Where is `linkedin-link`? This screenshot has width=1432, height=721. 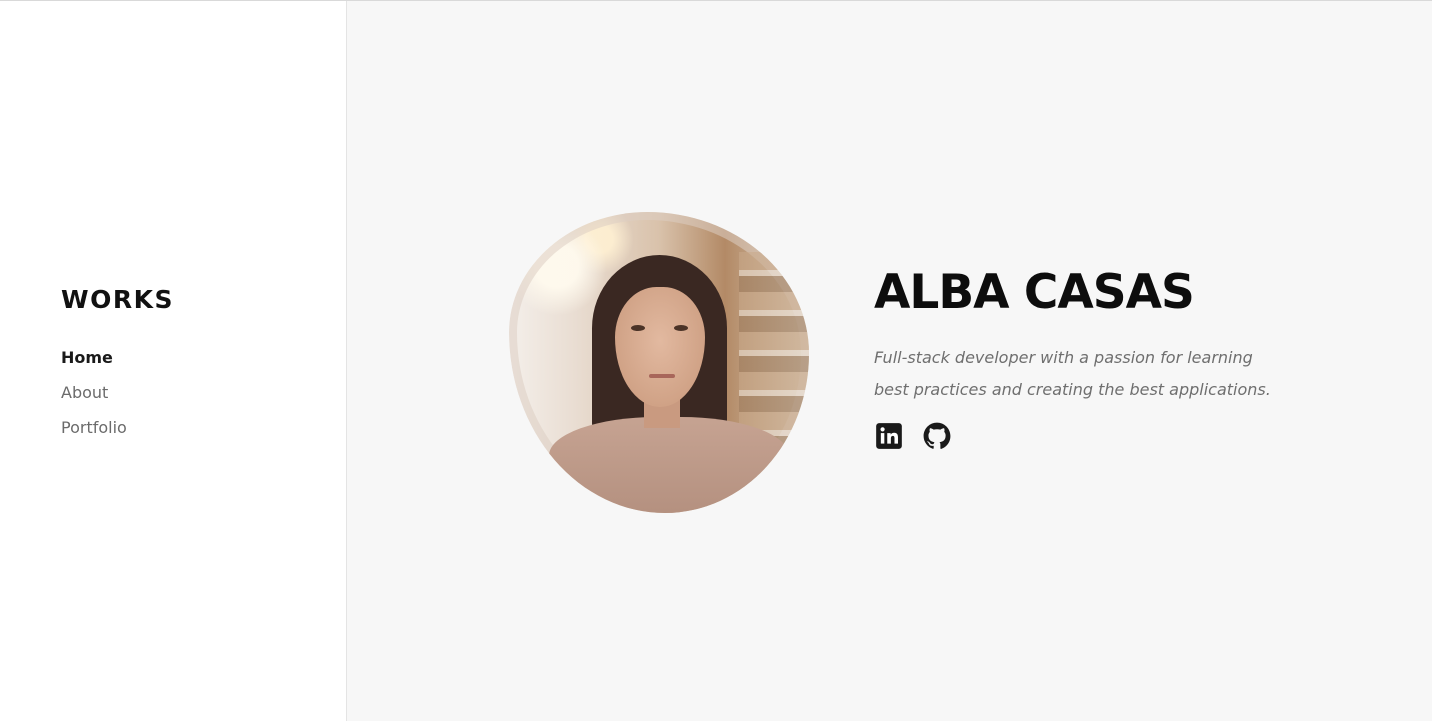
linkedin-link is located at coordinates (889, 436).